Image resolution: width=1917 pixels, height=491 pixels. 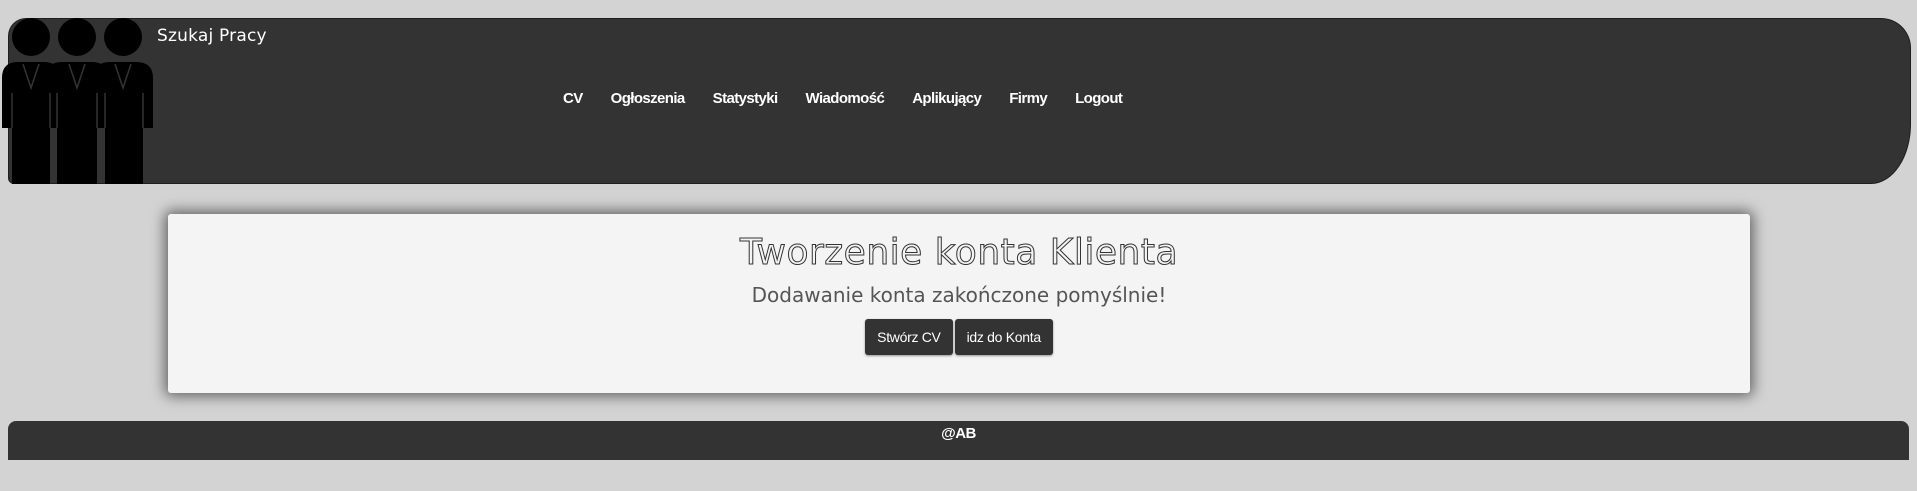 I want to click on action-buttons: Stwórz CV idz do Konta, so click(x=959, y=337).